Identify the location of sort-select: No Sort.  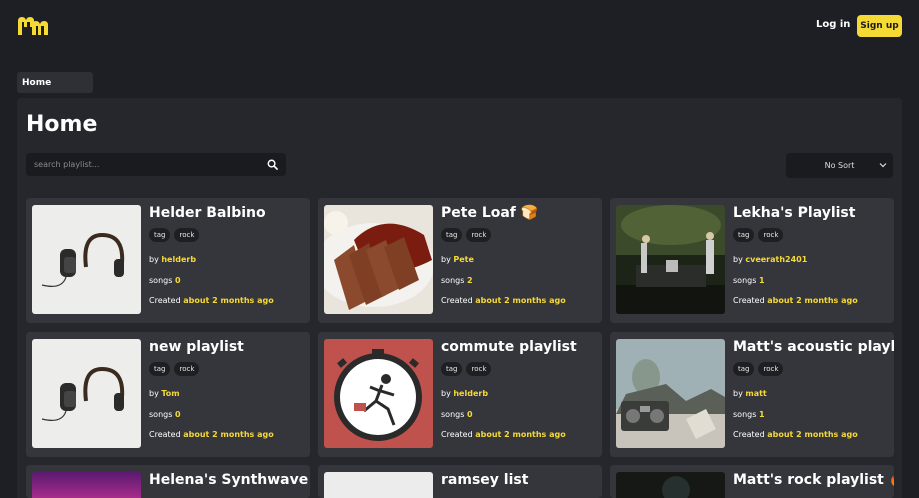
(839, 165).